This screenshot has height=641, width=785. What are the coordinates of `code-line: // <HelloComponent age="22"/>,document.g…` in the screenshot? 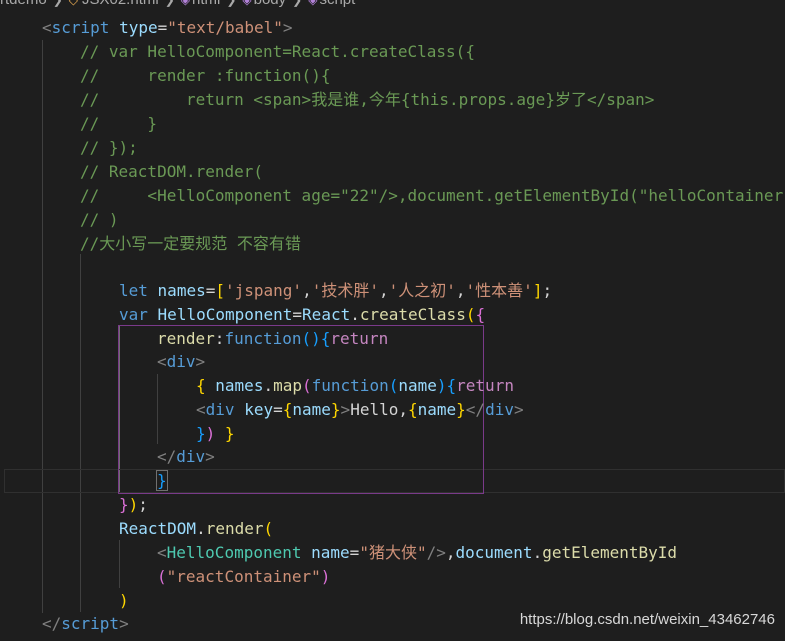 It's located at (432, 195).